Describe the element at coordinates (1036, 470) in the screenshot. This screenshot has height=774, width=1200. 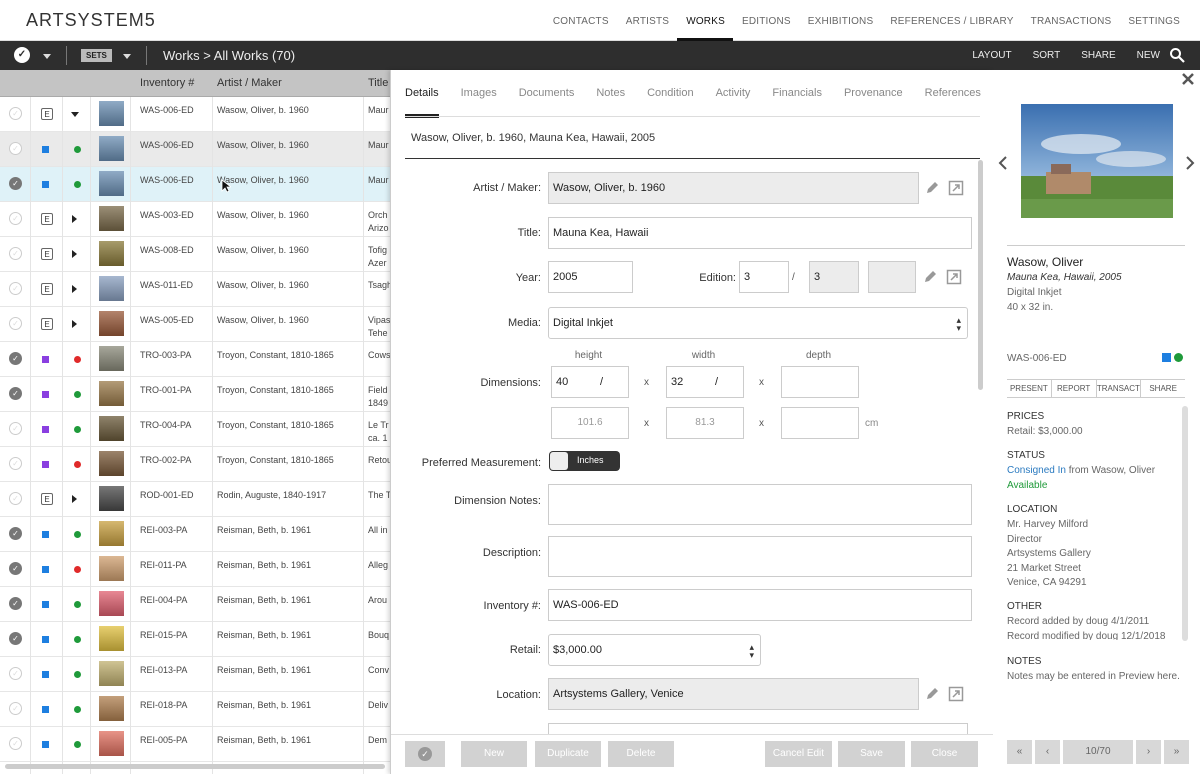
I see `consigned-link: Consigned In` at that location.